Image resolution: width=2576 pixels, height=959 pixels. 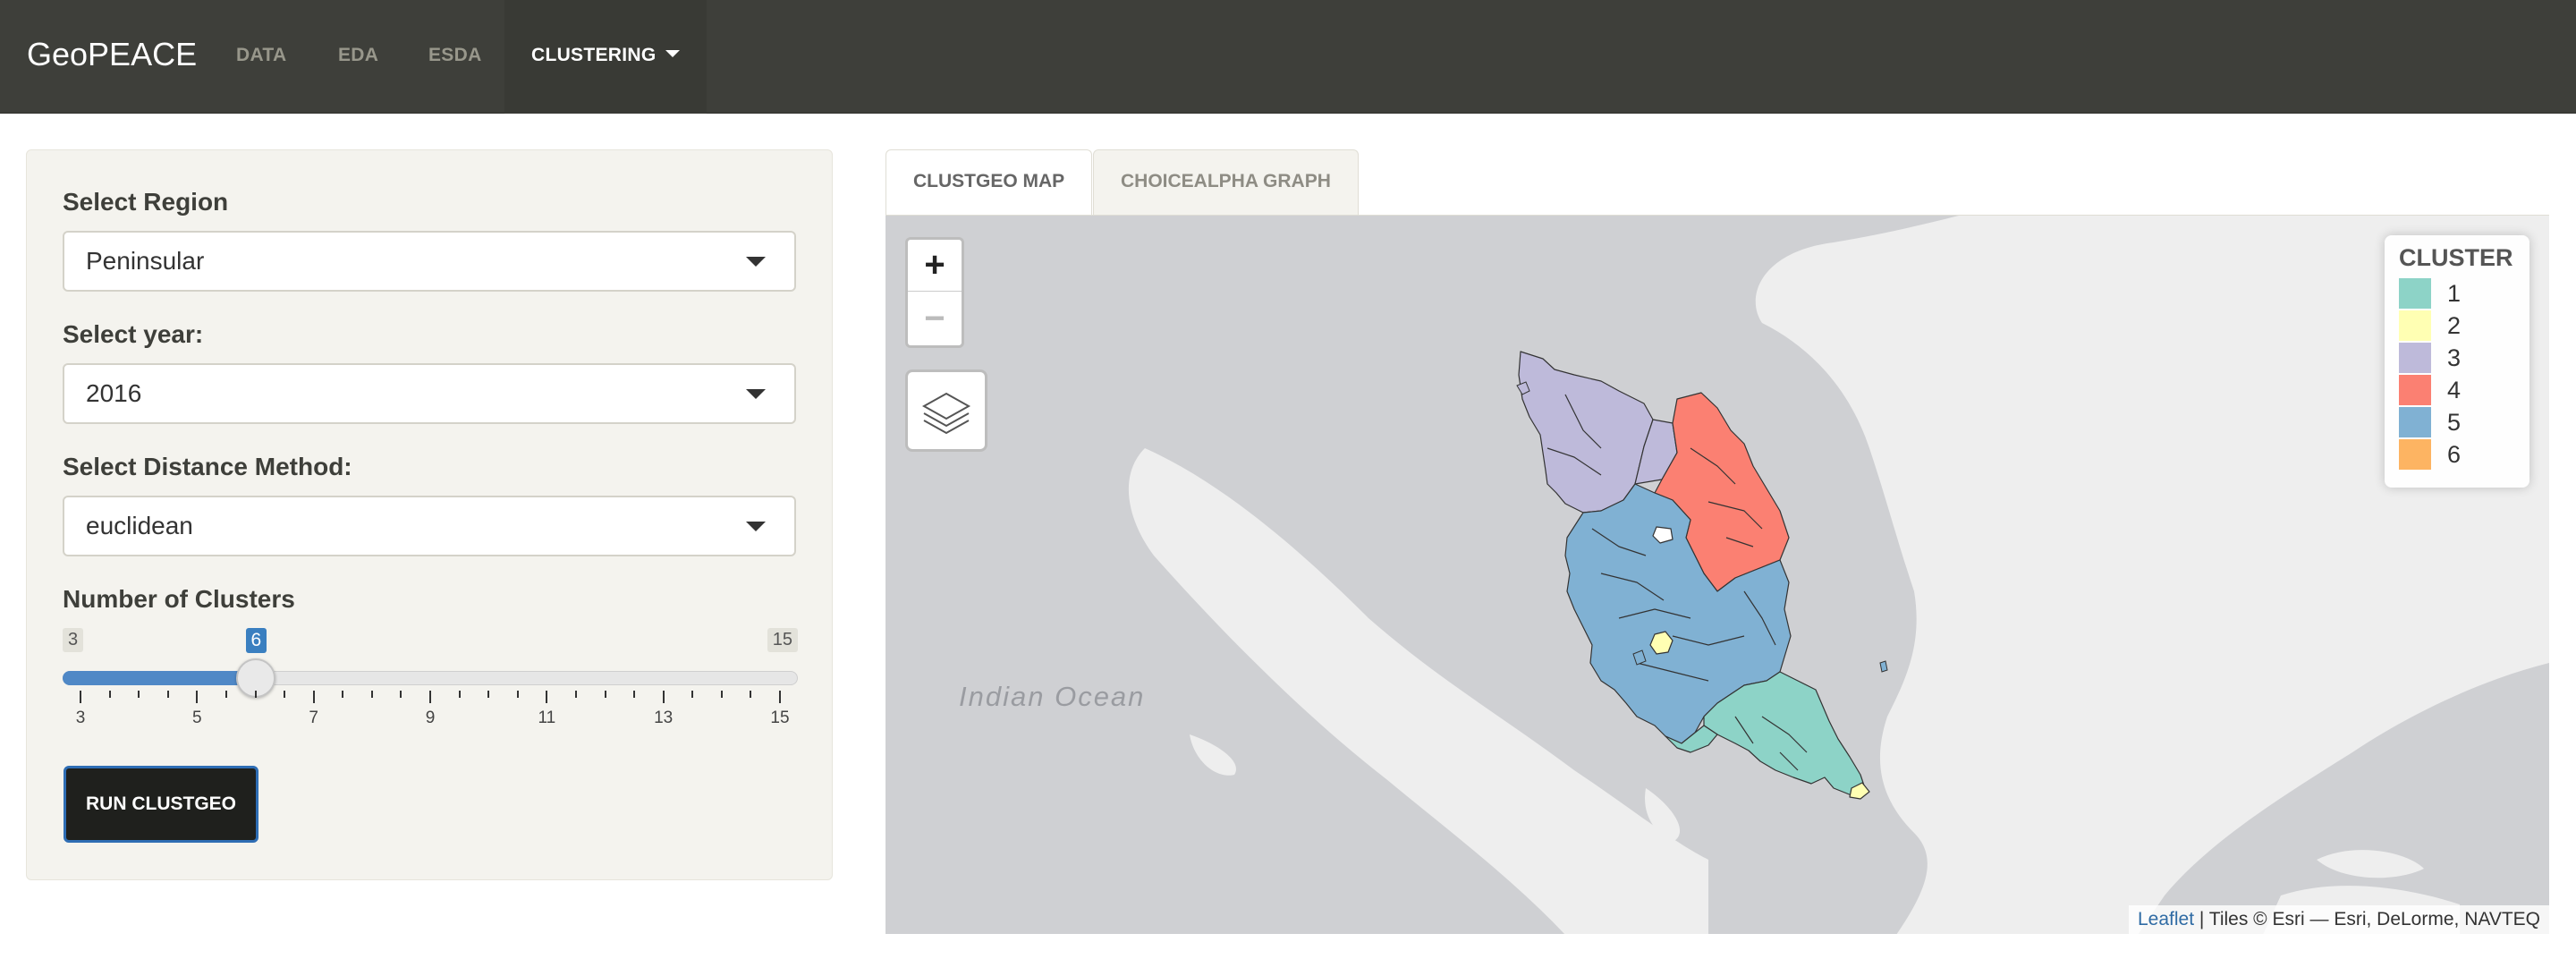 I want to click on zoom-out-button: −, so click(x=935, y=319).